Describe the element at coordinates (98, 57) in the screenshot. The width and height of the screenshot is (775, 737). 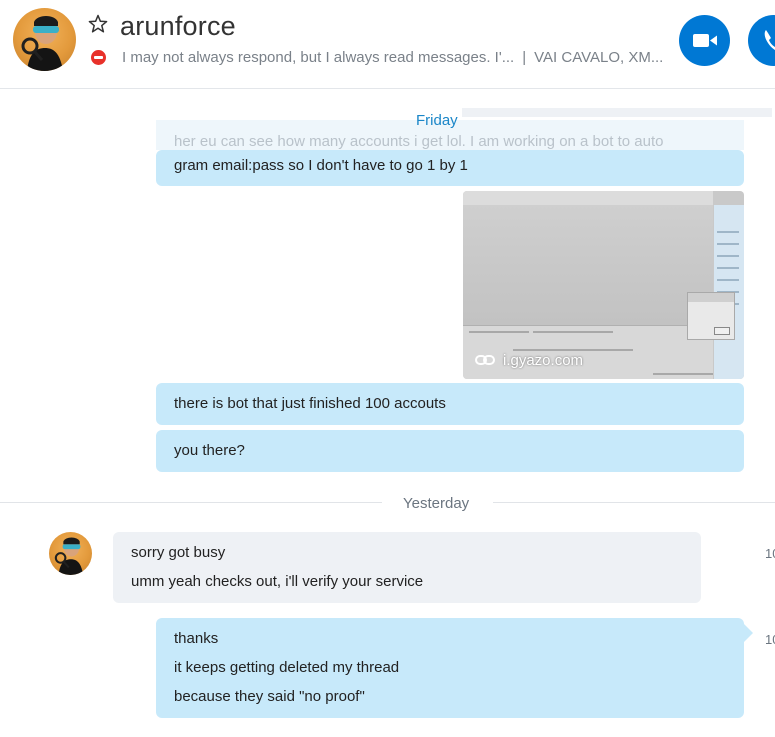
I see `do-not-disturb-icon` at that location.